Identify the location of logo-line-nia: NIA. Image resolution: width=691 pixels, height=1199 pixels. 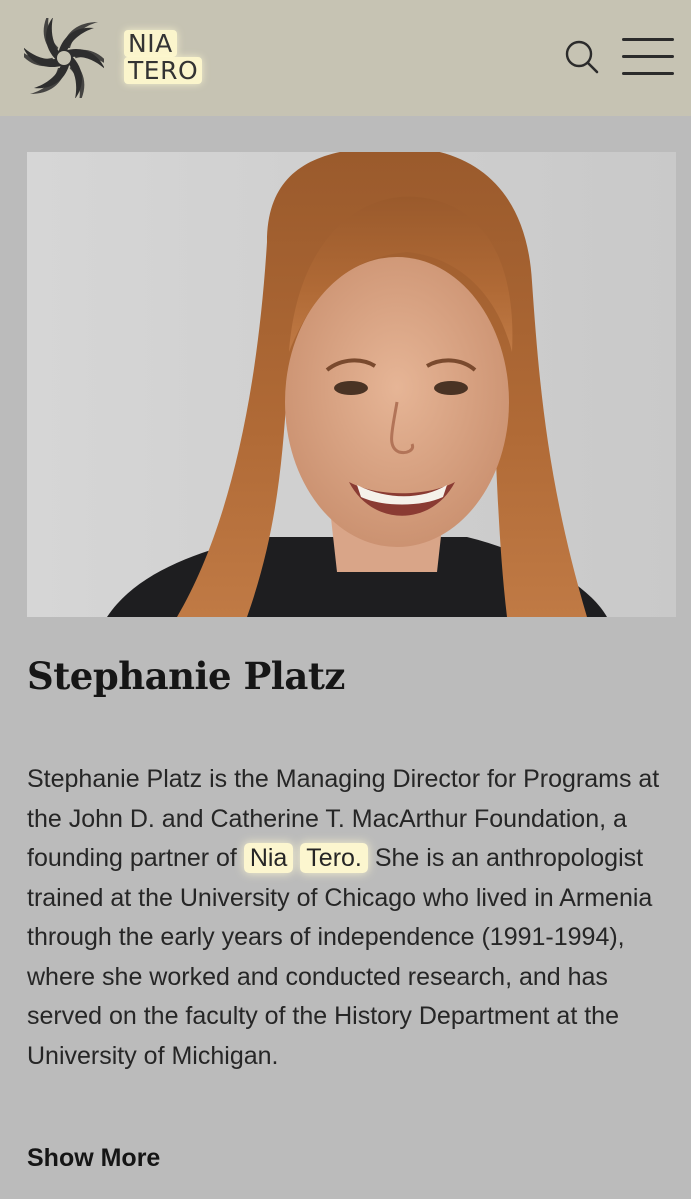
(150, 43).